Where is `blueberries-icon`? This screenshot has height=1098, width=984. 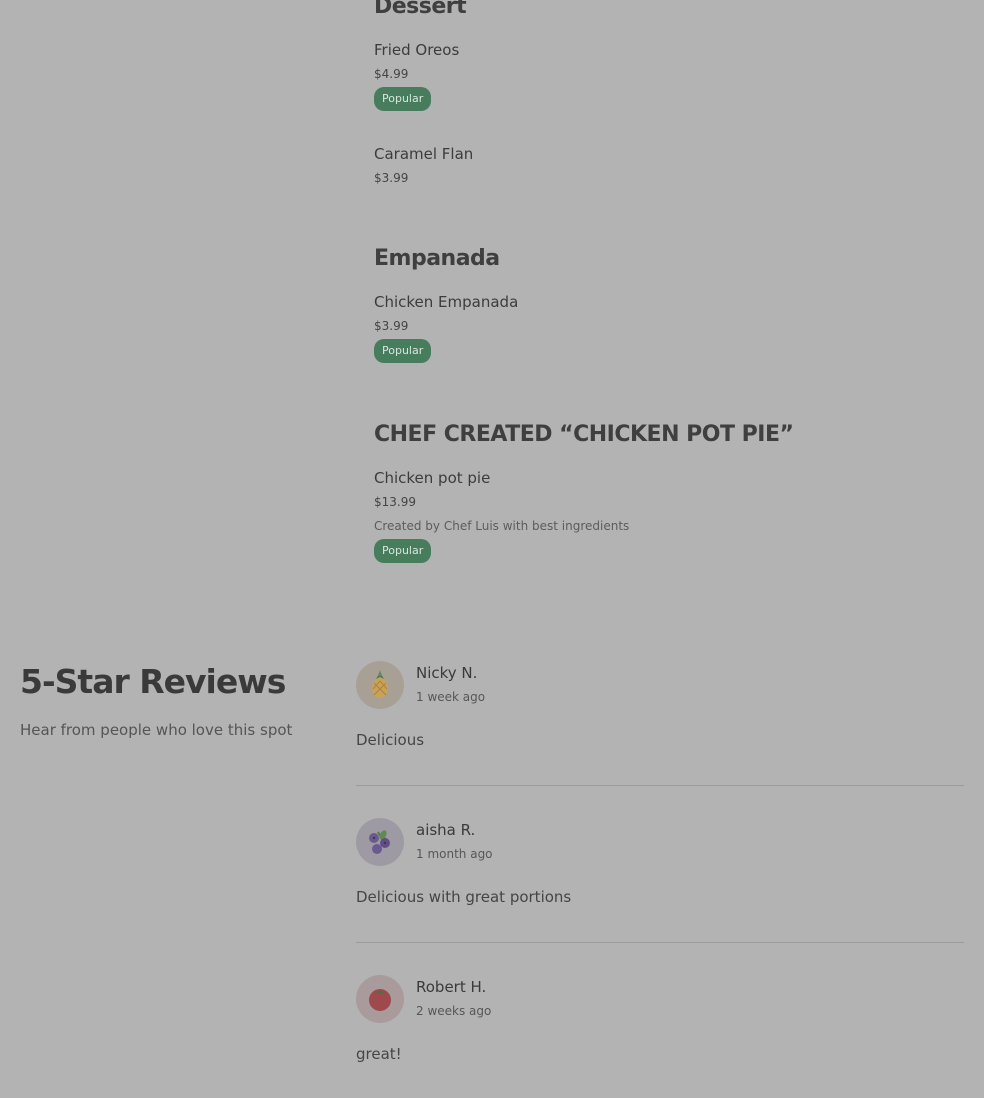 blueberries-icon is located at coordinates (379, 842).